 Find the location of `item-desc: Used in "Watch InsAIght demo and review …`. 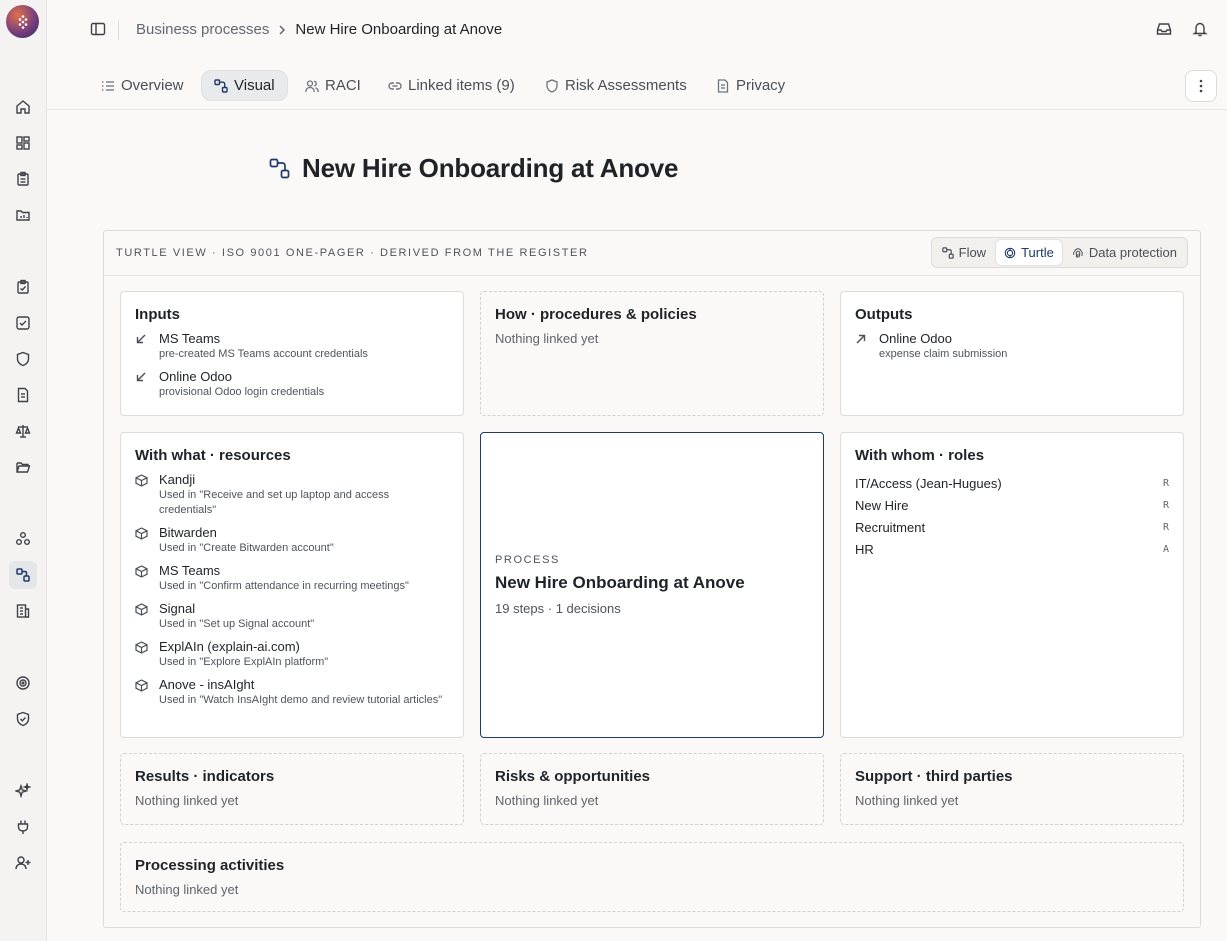

item-desc: Used in "Watch InsAIght demo and review … is located at coordinates (301, 700).